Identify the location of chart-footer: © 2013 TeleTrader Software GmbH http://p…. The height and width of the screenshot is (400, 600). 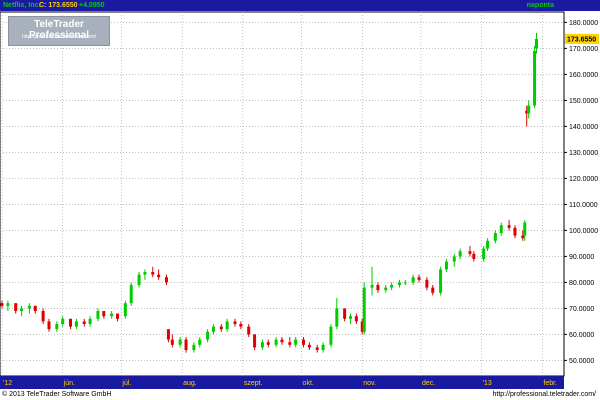
(300, 394).